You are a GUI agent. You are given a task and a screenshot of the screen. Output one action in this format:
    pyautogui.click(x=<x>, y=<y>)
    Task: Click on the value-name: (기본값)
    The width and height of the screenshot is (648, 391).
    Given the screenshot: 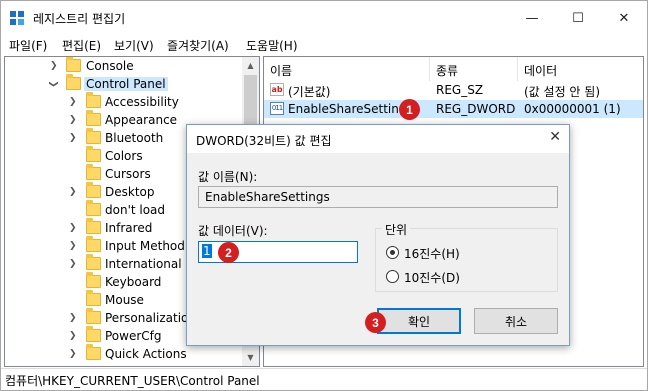 What is the action you would take?
    pyautogui.click(x=309, y=92)
    